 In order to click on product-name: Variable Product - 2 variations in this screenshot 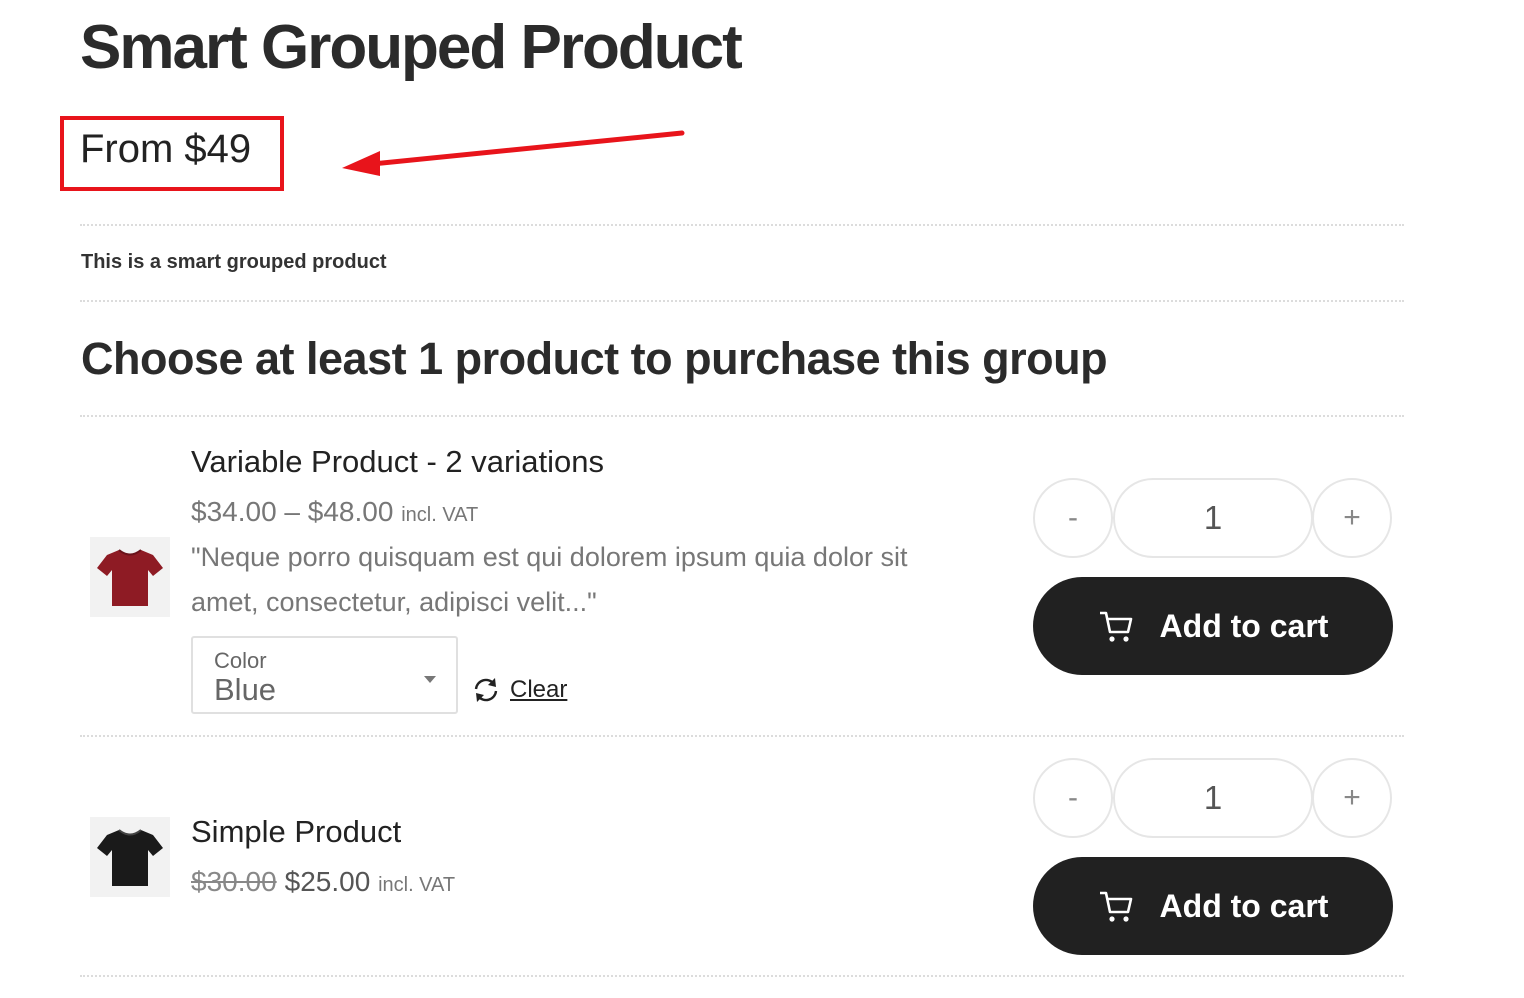, I will do `click(397, 462)`.